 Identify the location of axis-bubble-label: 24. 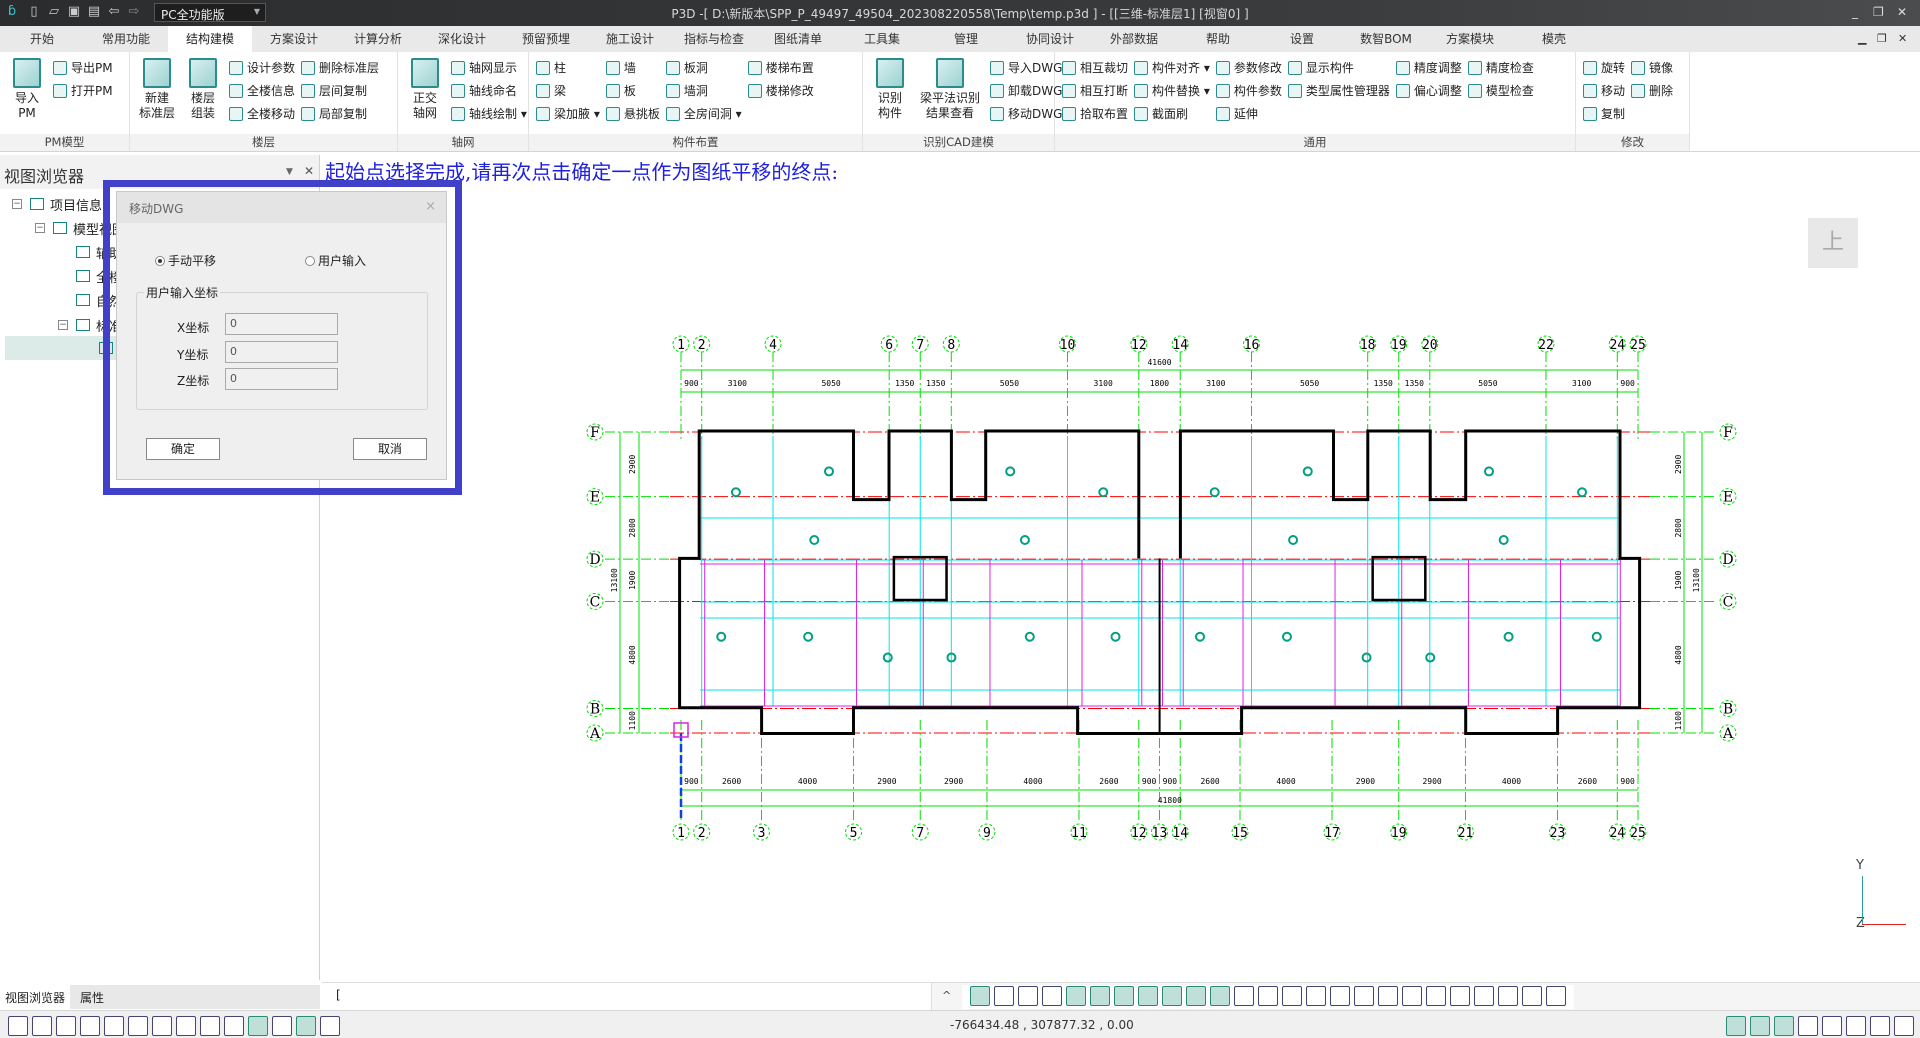
(1617, 345).